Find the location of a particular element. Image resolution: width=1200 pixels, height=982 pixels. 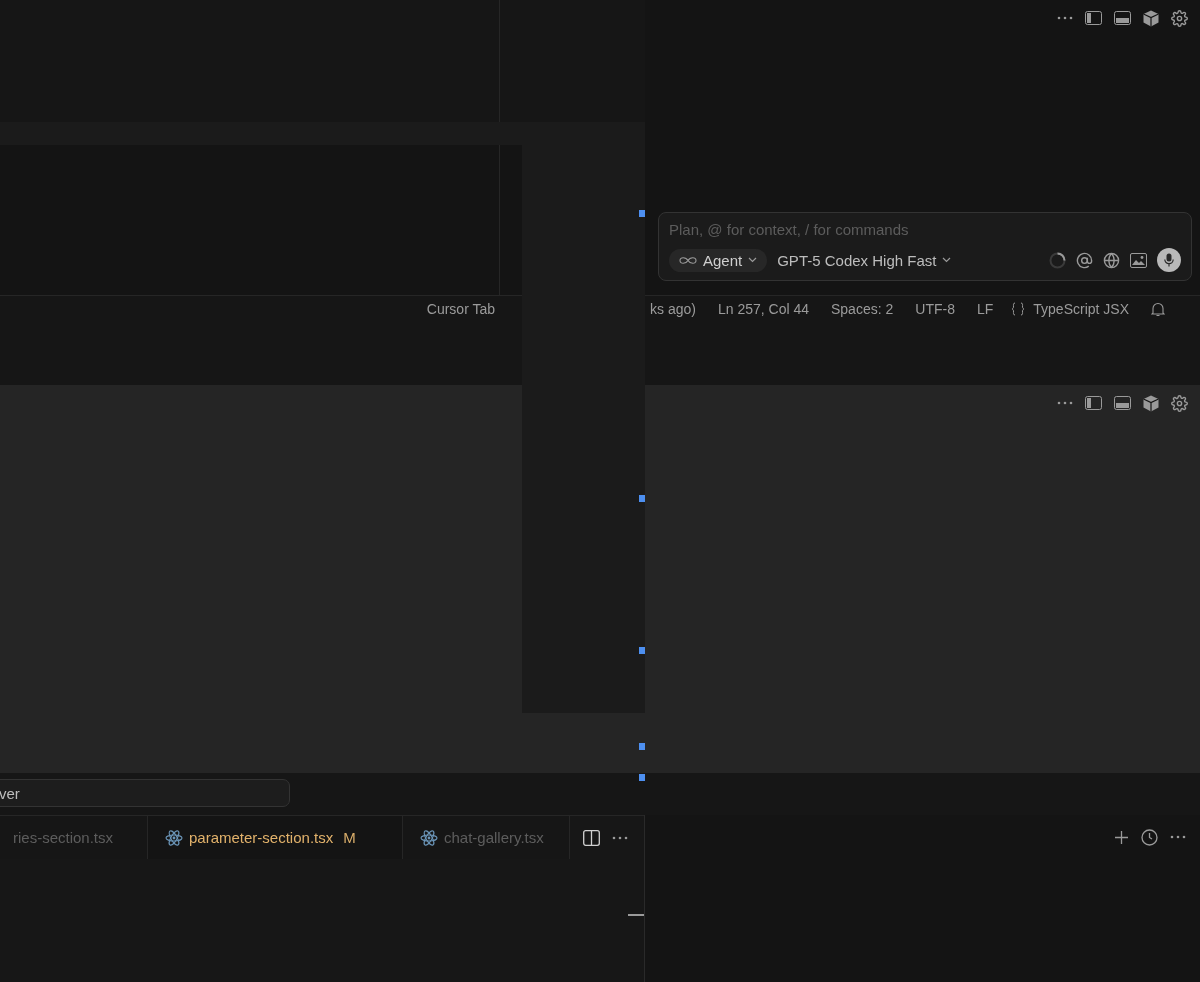

plus-icon is located at coordinates (1121, 837).